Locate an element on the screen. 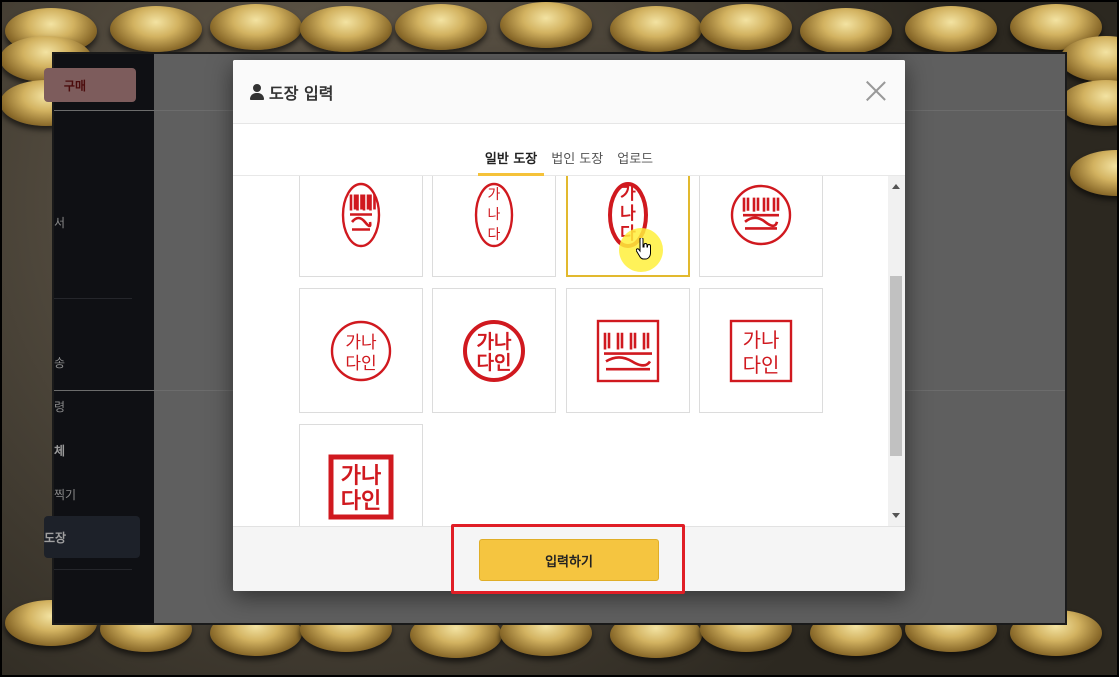 The width and height of the screenshot is (1119, 677). stamp-option-square-seal-script-stamp is located at coordinates (628, 350).